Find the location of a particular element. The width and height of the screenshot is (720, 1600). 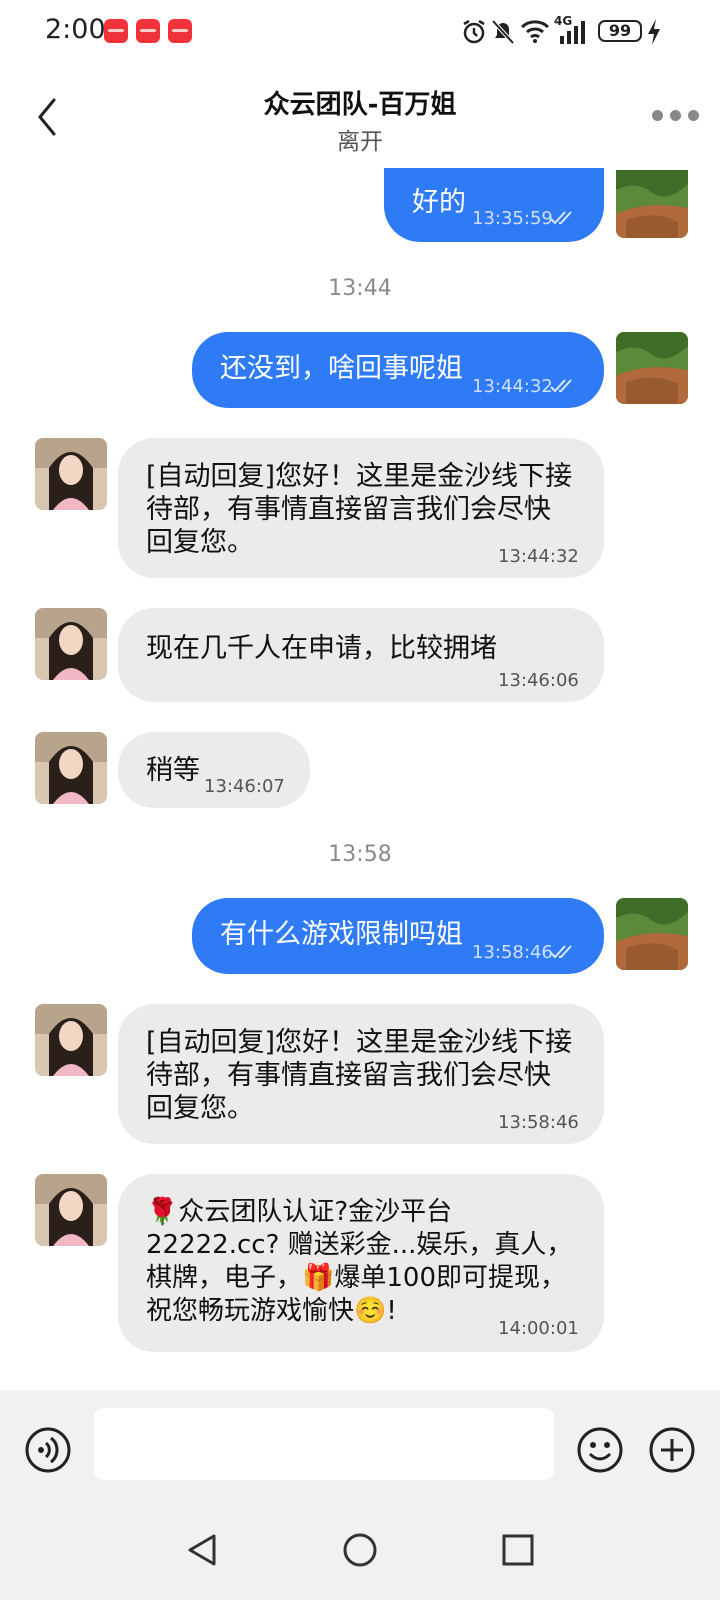

time-divider: 13:58 is located at coordinates (360, 854).